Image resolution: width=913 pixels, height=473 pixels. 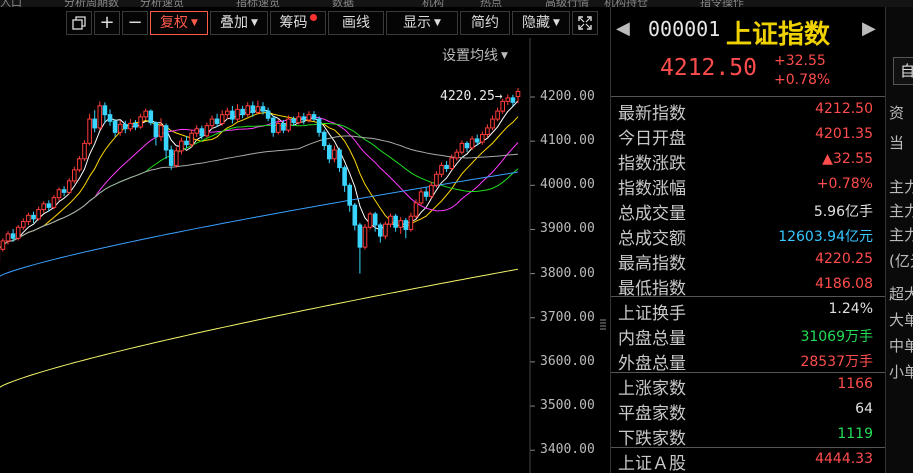 What do you see at coordinates (567, 3) in the screenshot?
I see `top-menu-item: 高级行情` at bounding box center [567, 3].